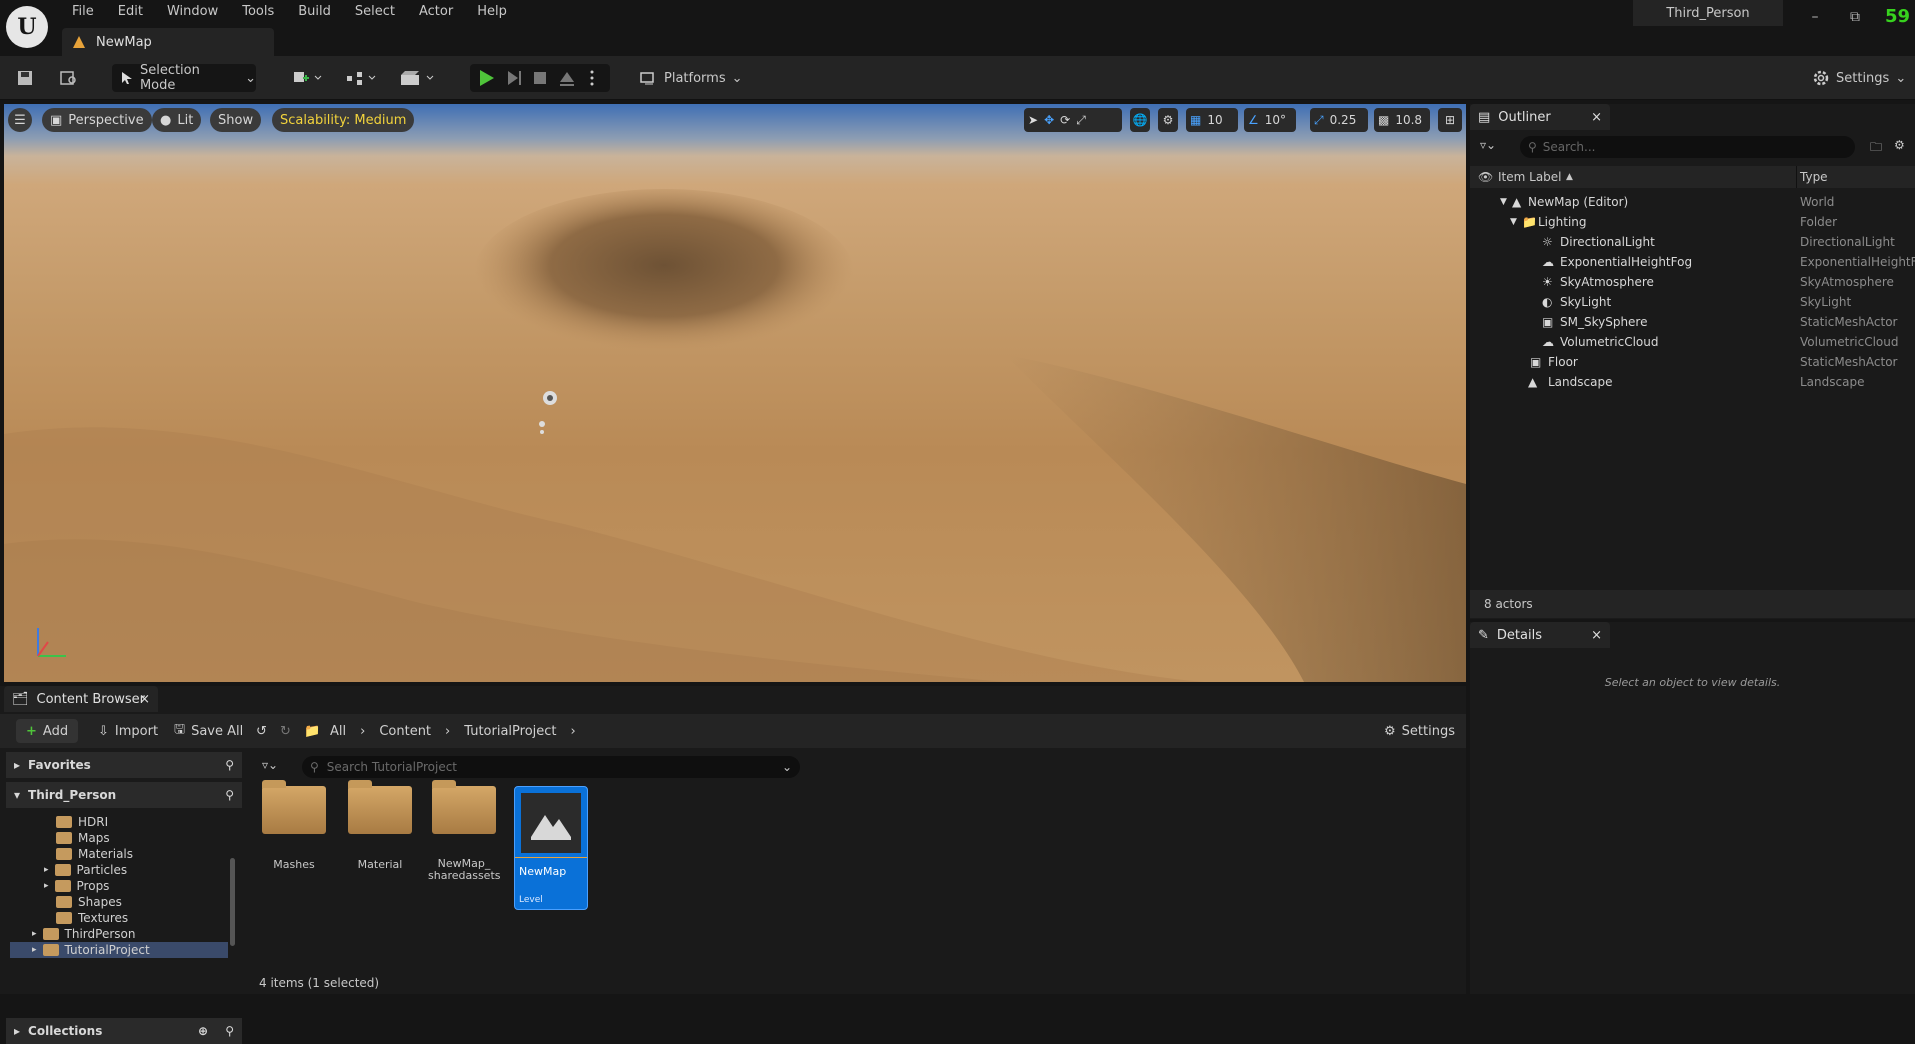 The width and height of the screenshot is (1915, 1044). Describe the element at coordinates (94, 854) in the screenshot. I see `tree-item-materials: Materials` at that location.